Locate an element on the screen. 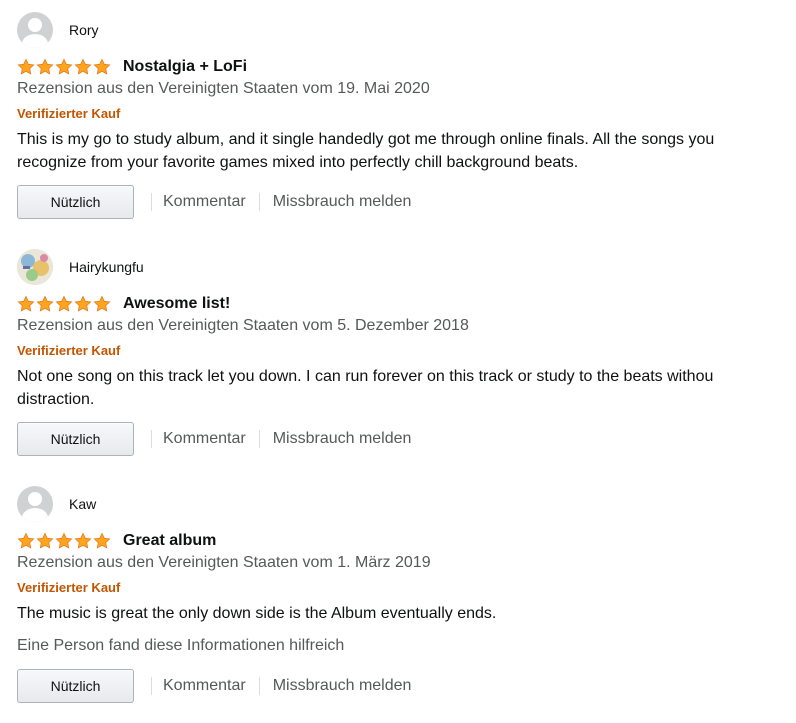 Image resolution: width=796 pixels, height=723 pixels. reviewer-name: Kaw is located at coordinates (83, 504).